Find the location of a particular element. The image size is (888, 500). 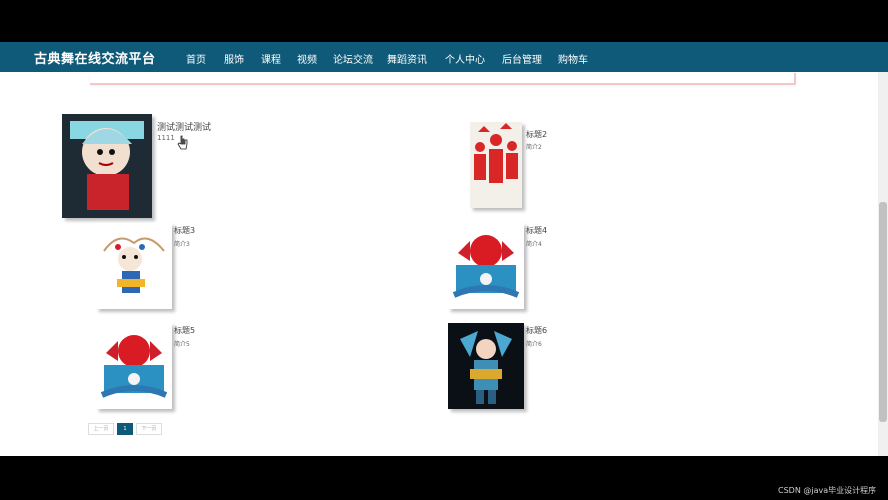

news-title-4: 标题4 is located at coordinates (536, 230).